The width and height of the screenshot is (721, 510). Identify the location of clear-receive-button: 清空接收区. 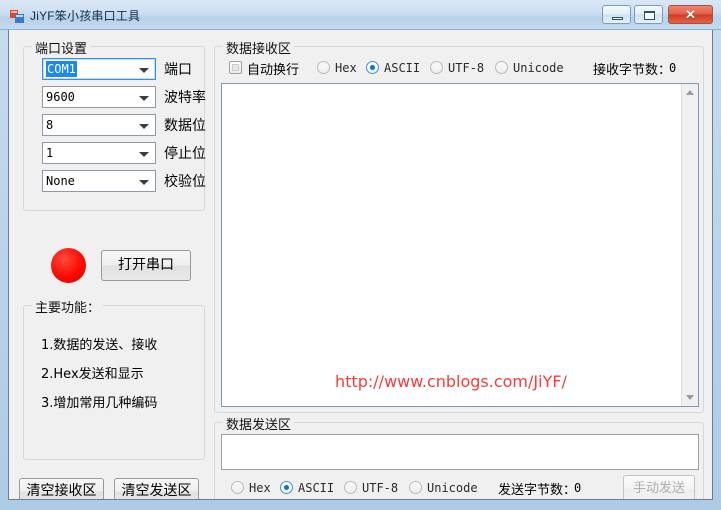
(61, 488).